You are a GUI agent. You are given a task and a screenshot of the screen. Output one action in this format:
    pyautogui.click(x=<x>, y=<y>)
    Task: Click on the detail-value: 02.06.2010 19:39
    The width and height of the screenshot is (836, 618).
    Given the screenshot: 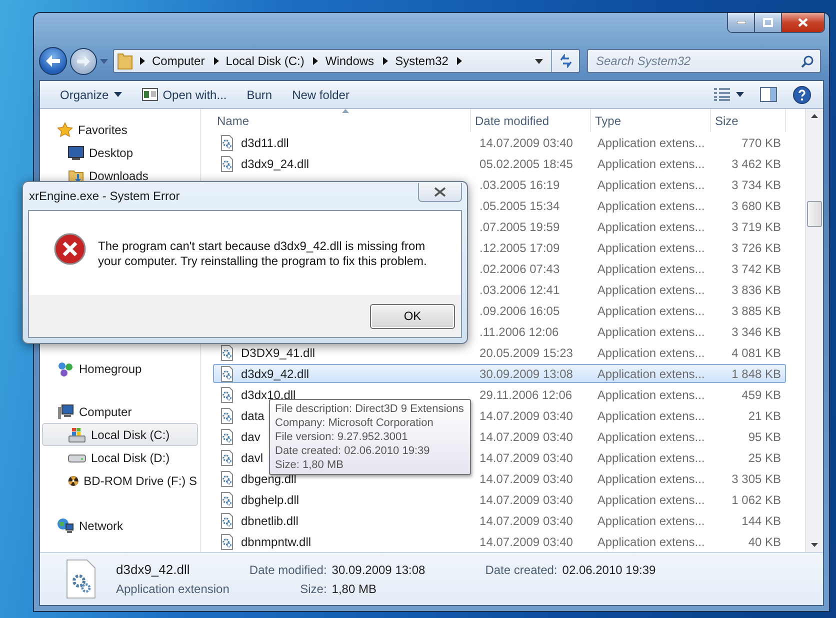 What is the action you would take?
    pyautogui.click(x=609, y=569)
    